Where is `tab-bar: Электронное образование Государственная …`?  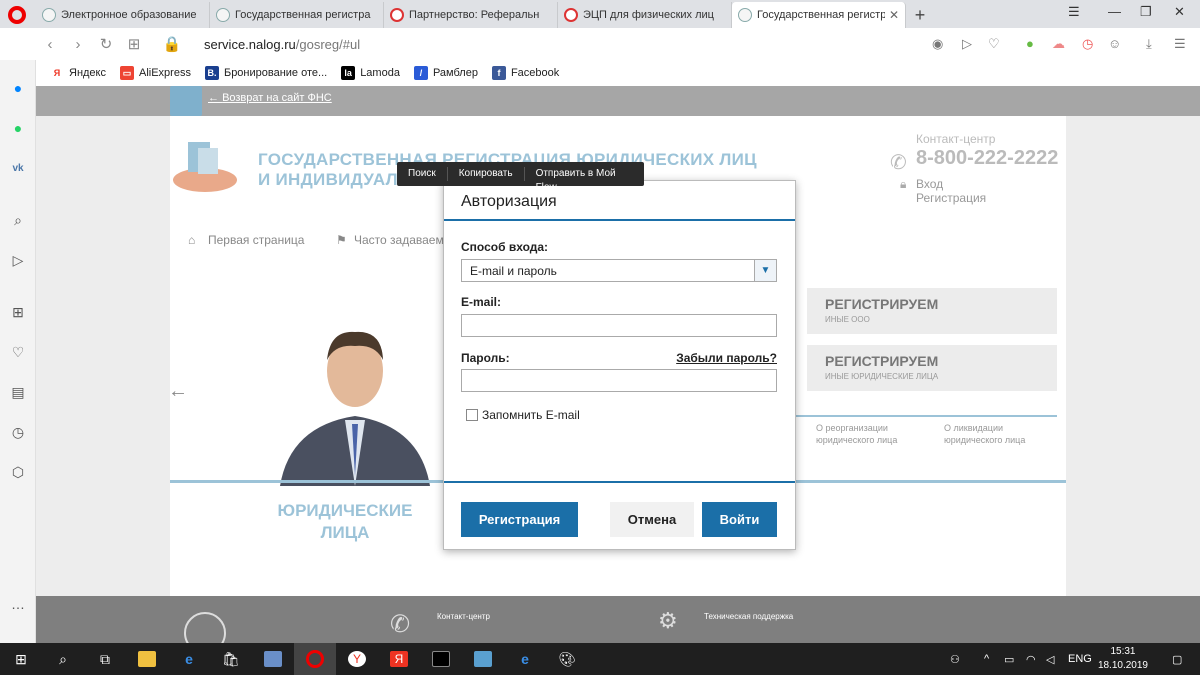
tab-bar: Электронное образование Государственная … is located at coordinates (600, 14).